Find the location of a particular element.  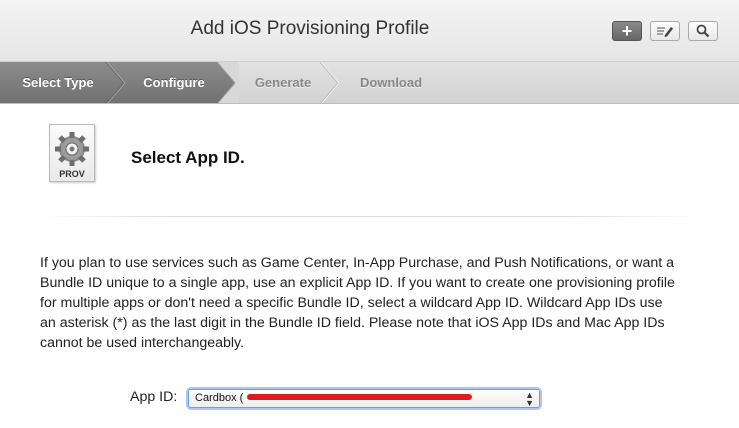

step-generate: Generate is located at coordinates (283, 82).